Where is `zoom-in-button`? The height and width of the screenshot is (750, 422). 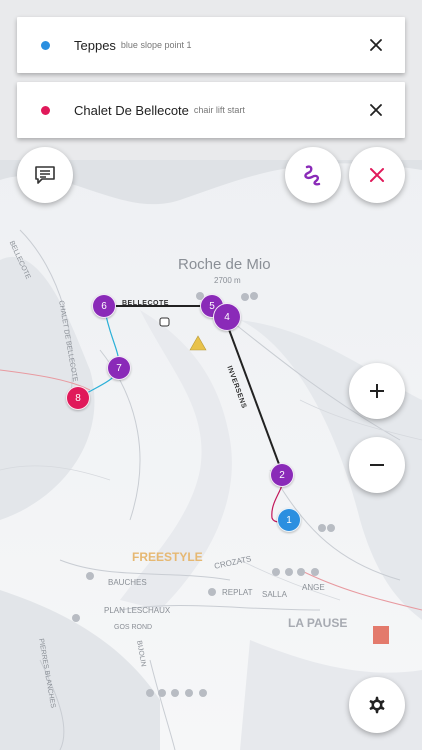
zoom-in-button is located at coordinates (377, 391).